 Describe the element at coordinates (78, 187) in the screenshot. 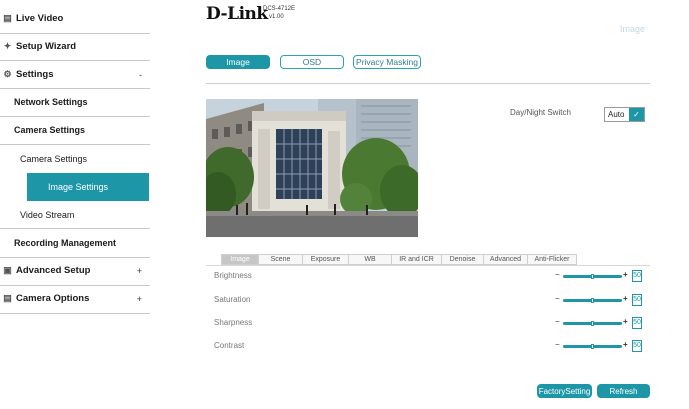

I see `nav-image-settings-label: Image Settings` at that location.